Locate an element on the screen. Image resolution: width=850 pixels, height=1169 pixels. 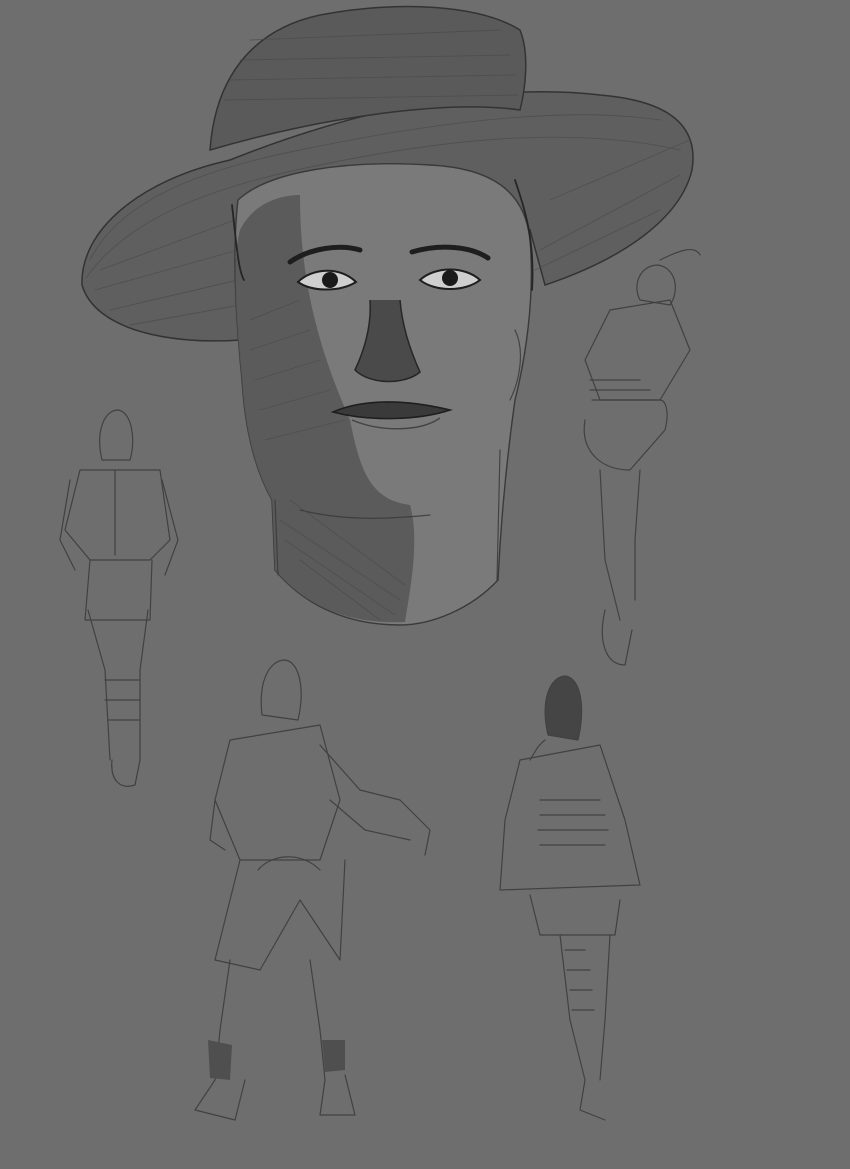
iris-left is located at coordinates (330, 280).